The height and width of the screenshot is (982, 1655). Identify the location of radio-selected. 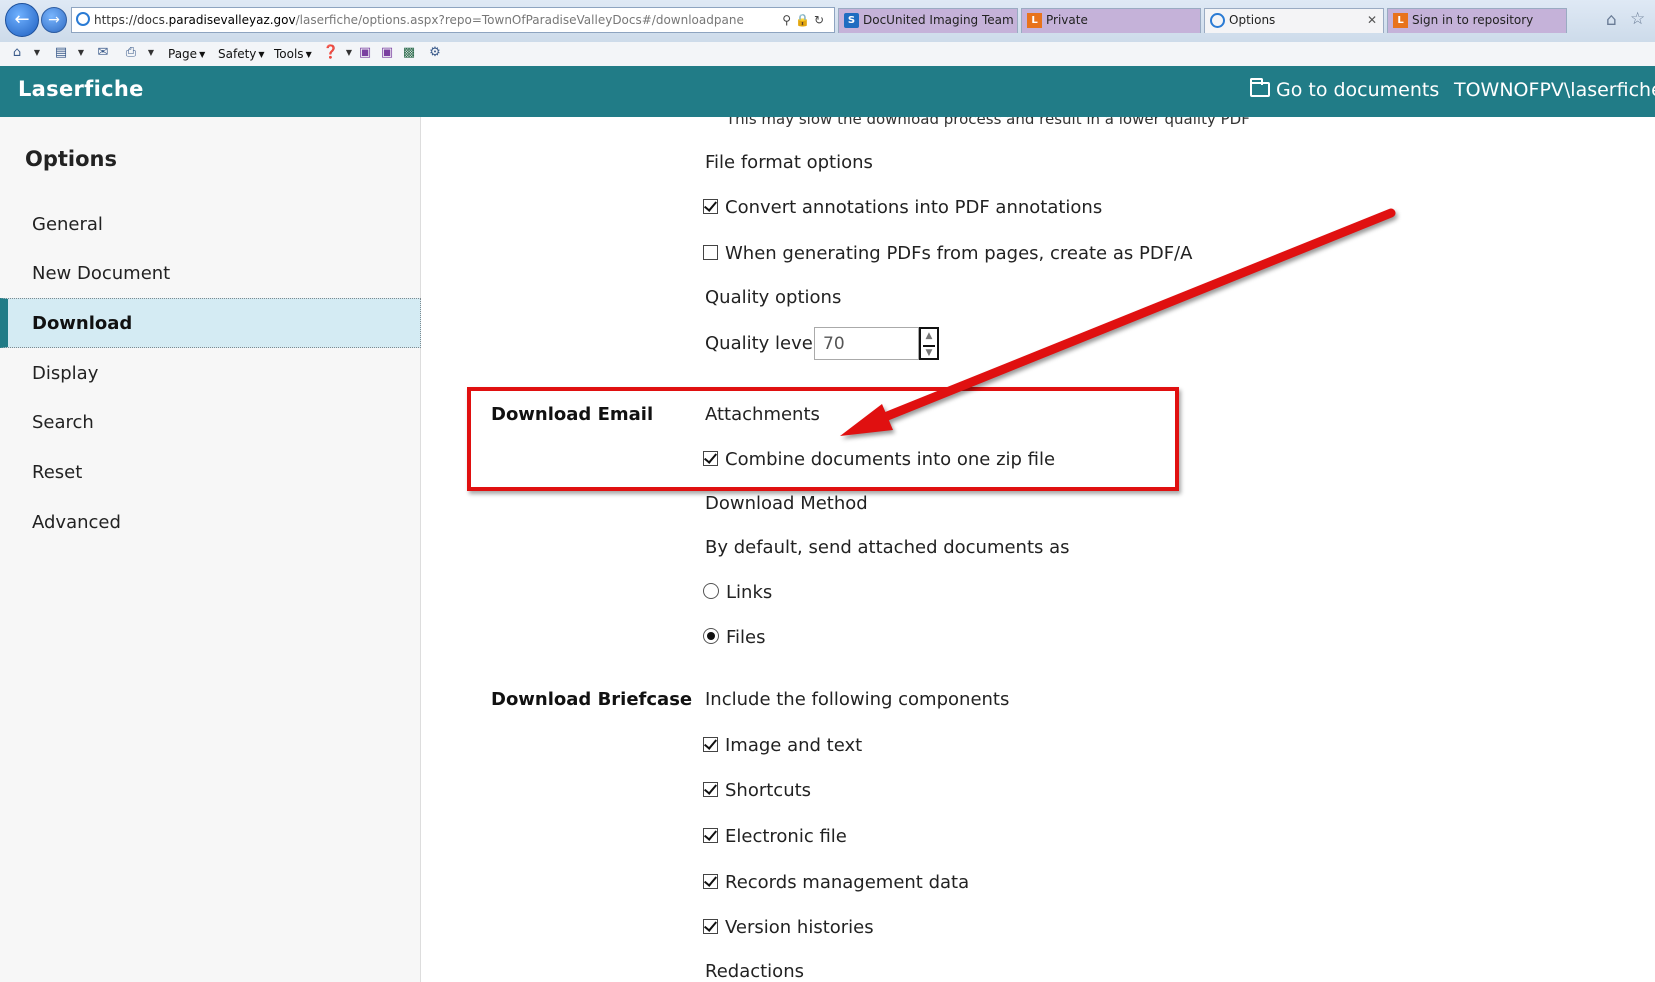
(711, 636).